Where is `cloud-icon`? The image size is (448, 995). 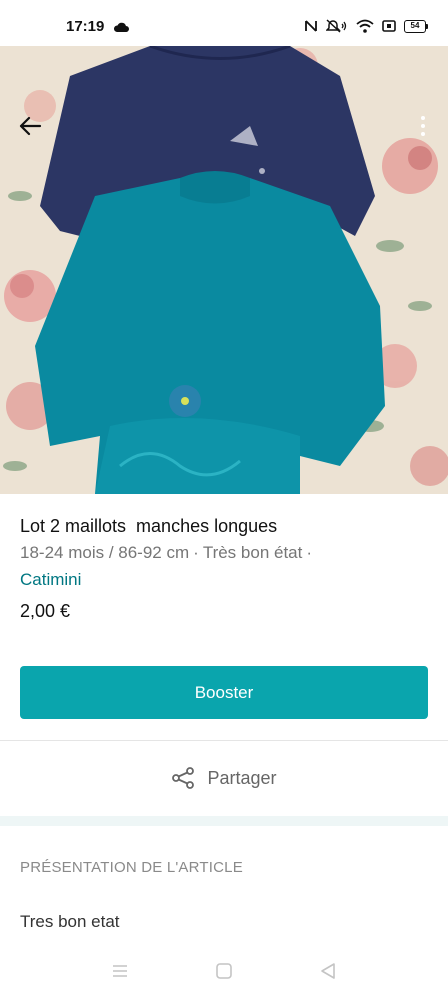
cloud-icon is located at coordinates (121, 27).